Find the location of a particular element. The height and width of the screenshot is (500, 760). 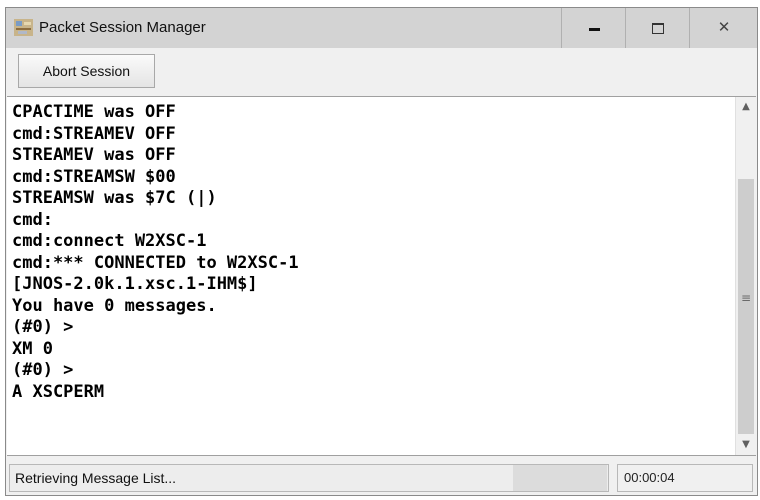

elapsed-time: 00:00:04 is located at coordinates (649, 477).